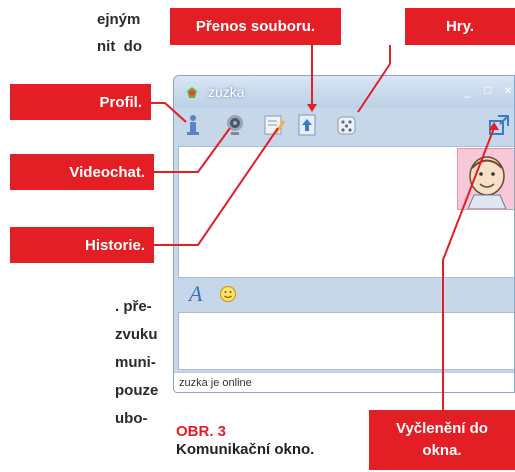 The image size is (515, 472). Describe the element at coordinates (307, 125) in the screenshot. I see `file-transfer-icon` at that location.